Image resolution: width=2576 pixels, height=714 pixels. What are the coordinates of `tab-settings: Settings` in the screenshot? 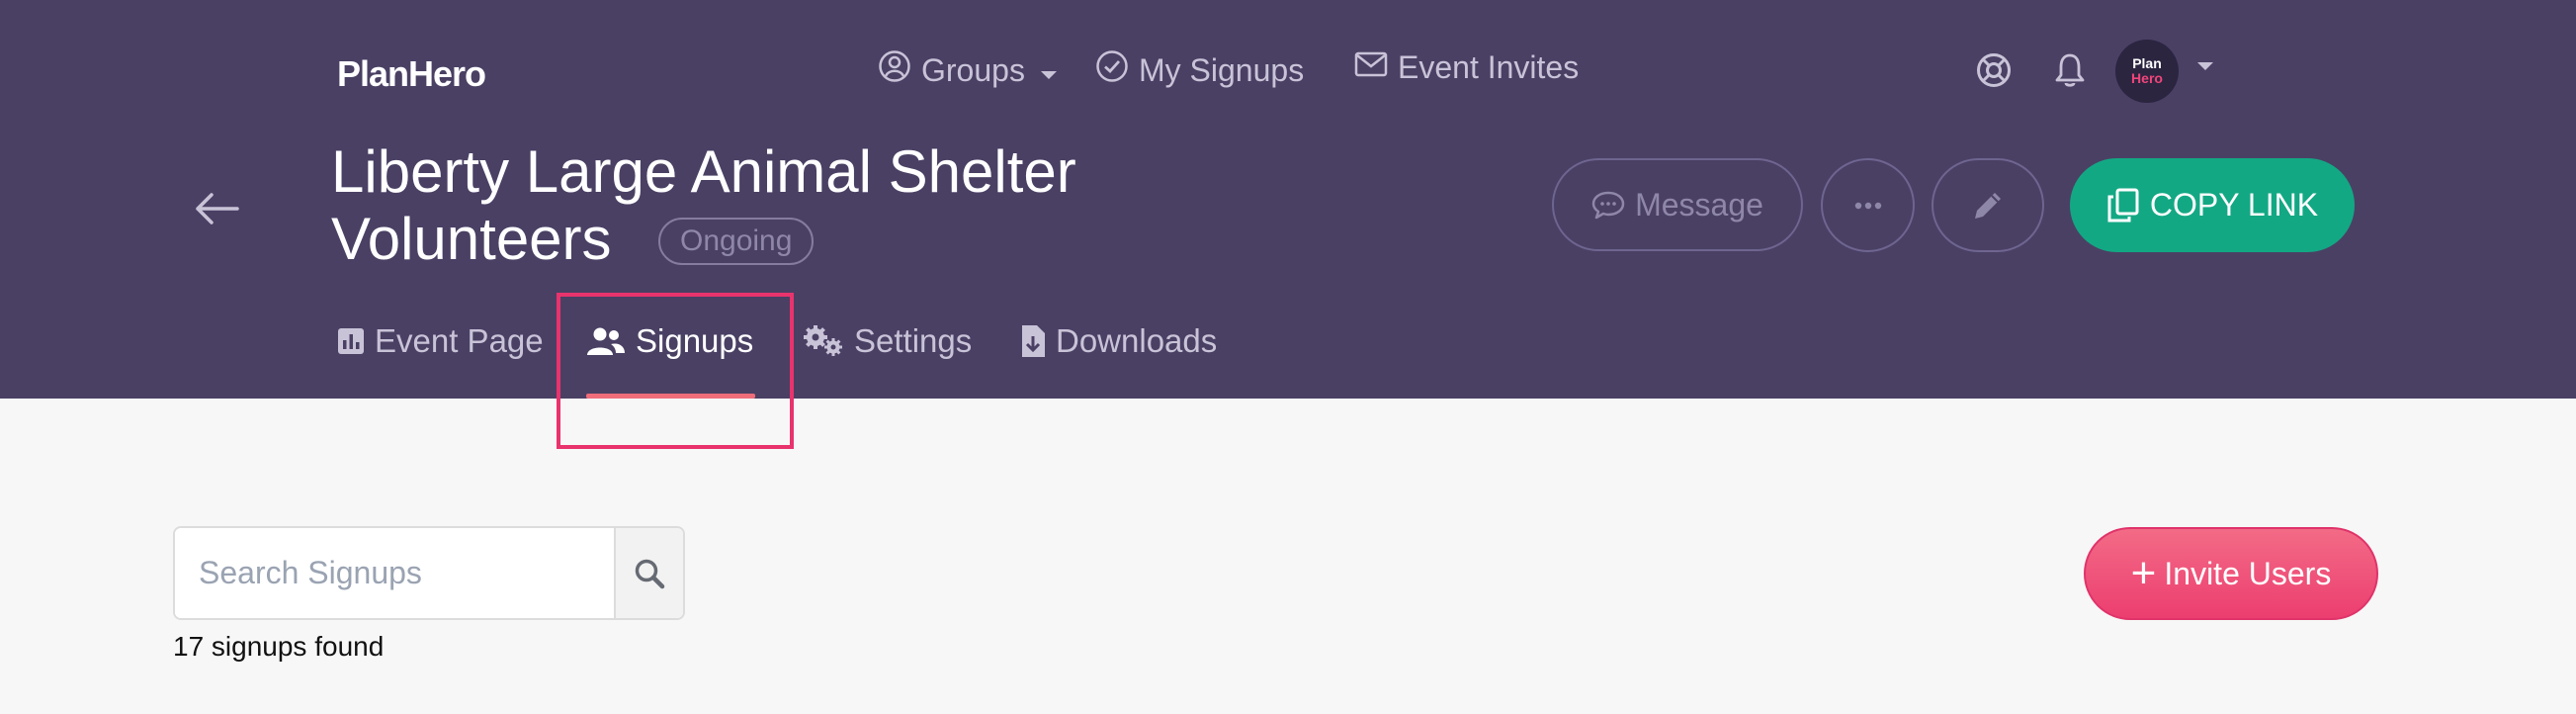 It's located at (887, 341).